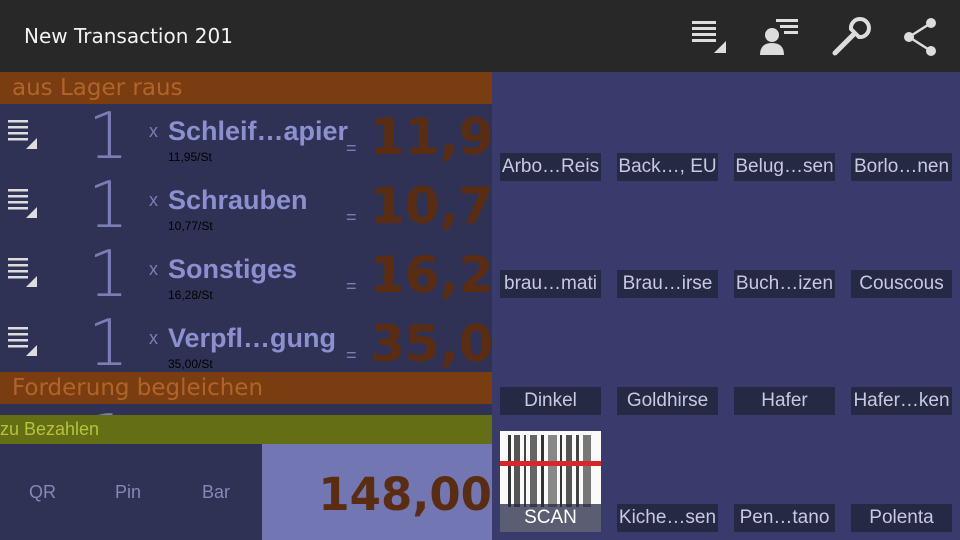  Describe the element at coordinates (190, 364) in the screenshot. I see `line-item-unit-price: 35,00/St` at that location.